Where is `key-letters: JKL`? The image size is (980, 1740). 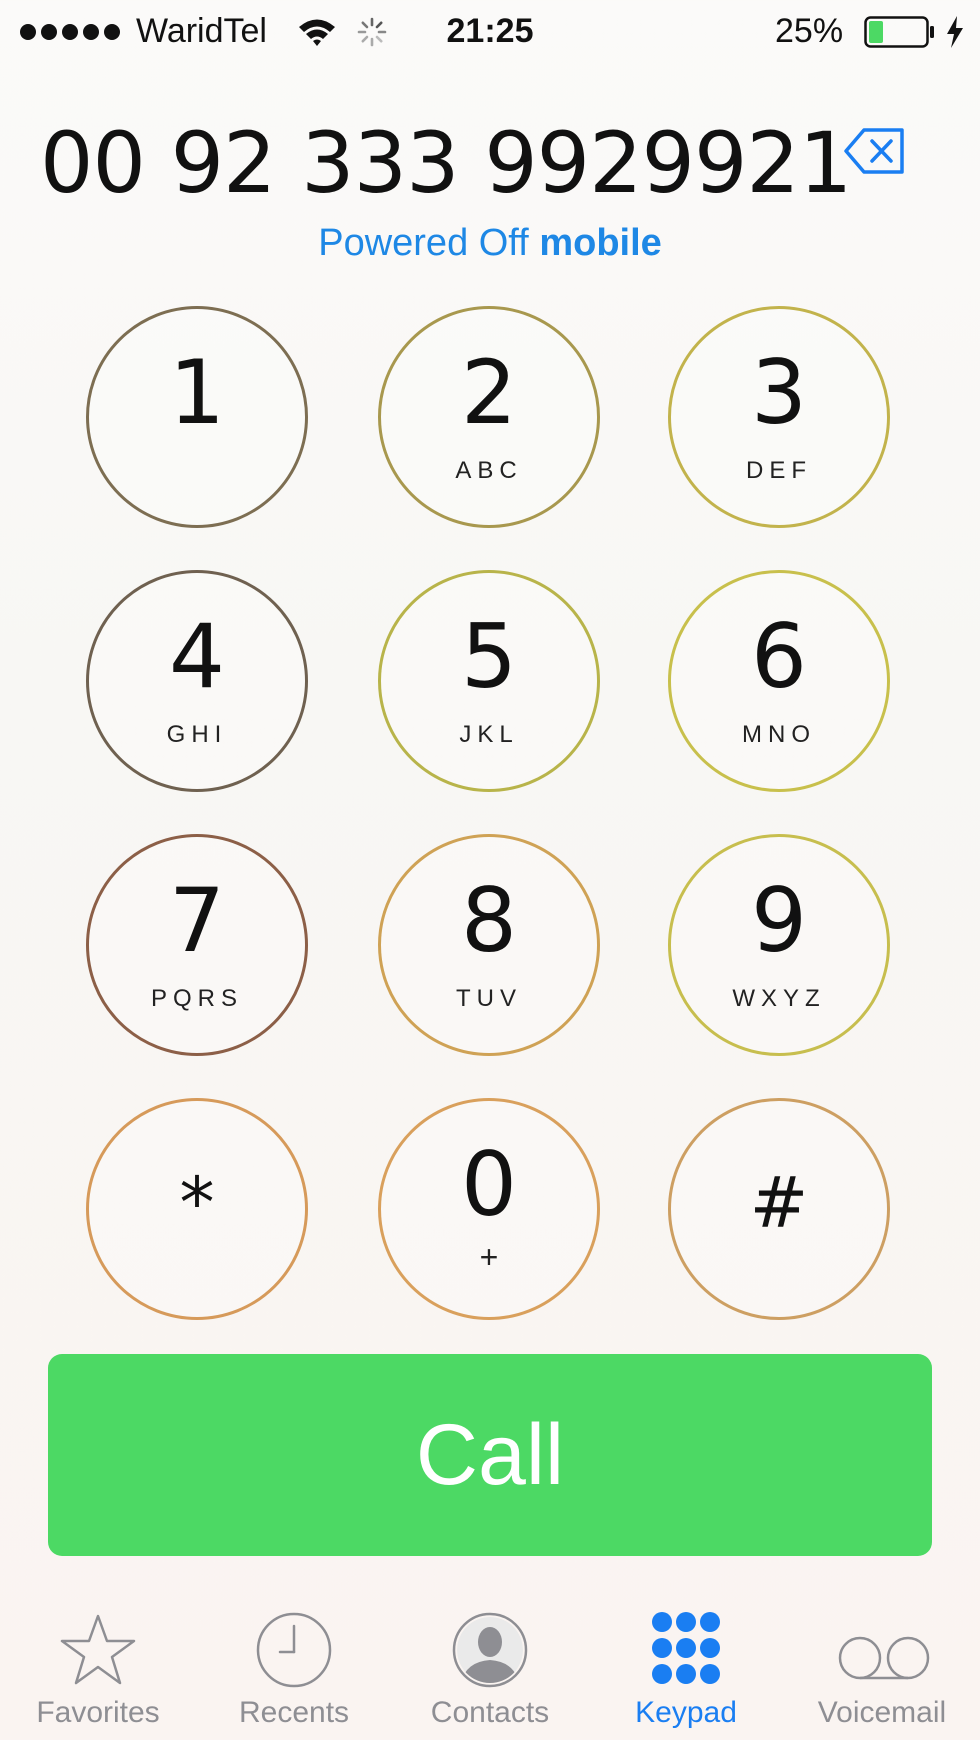 key-letters: JKL is located at coordinates (489, 734).